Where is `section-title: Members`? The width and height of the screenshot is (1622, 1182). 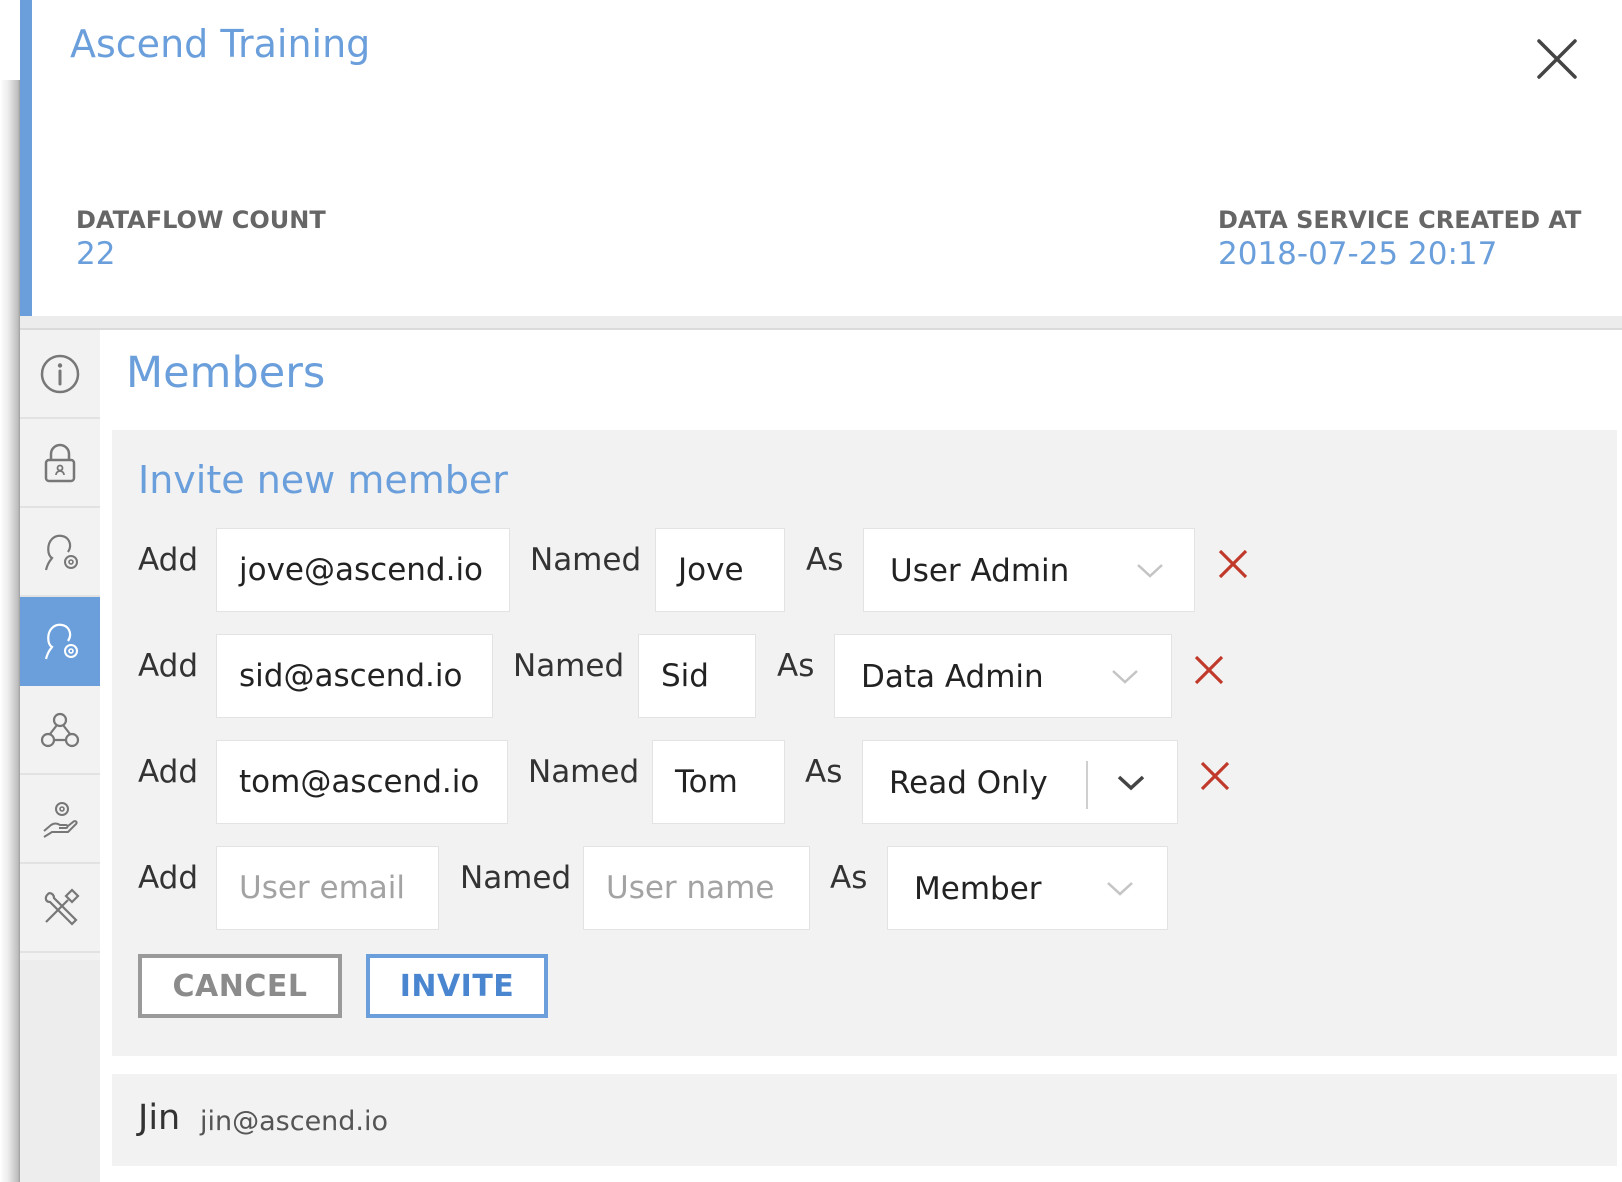 section-title: Members is located at coordinates (226, 373).